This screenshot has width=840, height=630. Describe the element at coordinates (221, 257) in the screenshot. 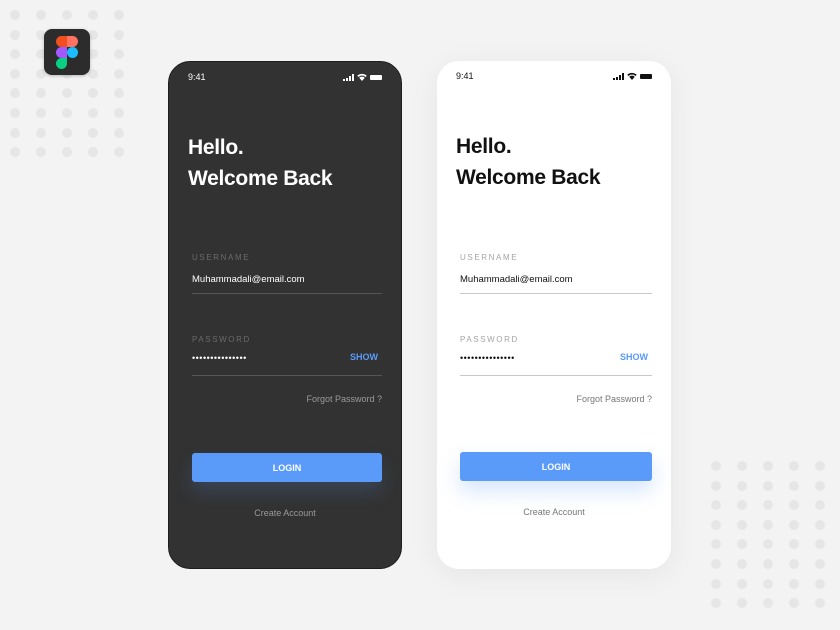

I see `username-label: USERNAME` at that location.